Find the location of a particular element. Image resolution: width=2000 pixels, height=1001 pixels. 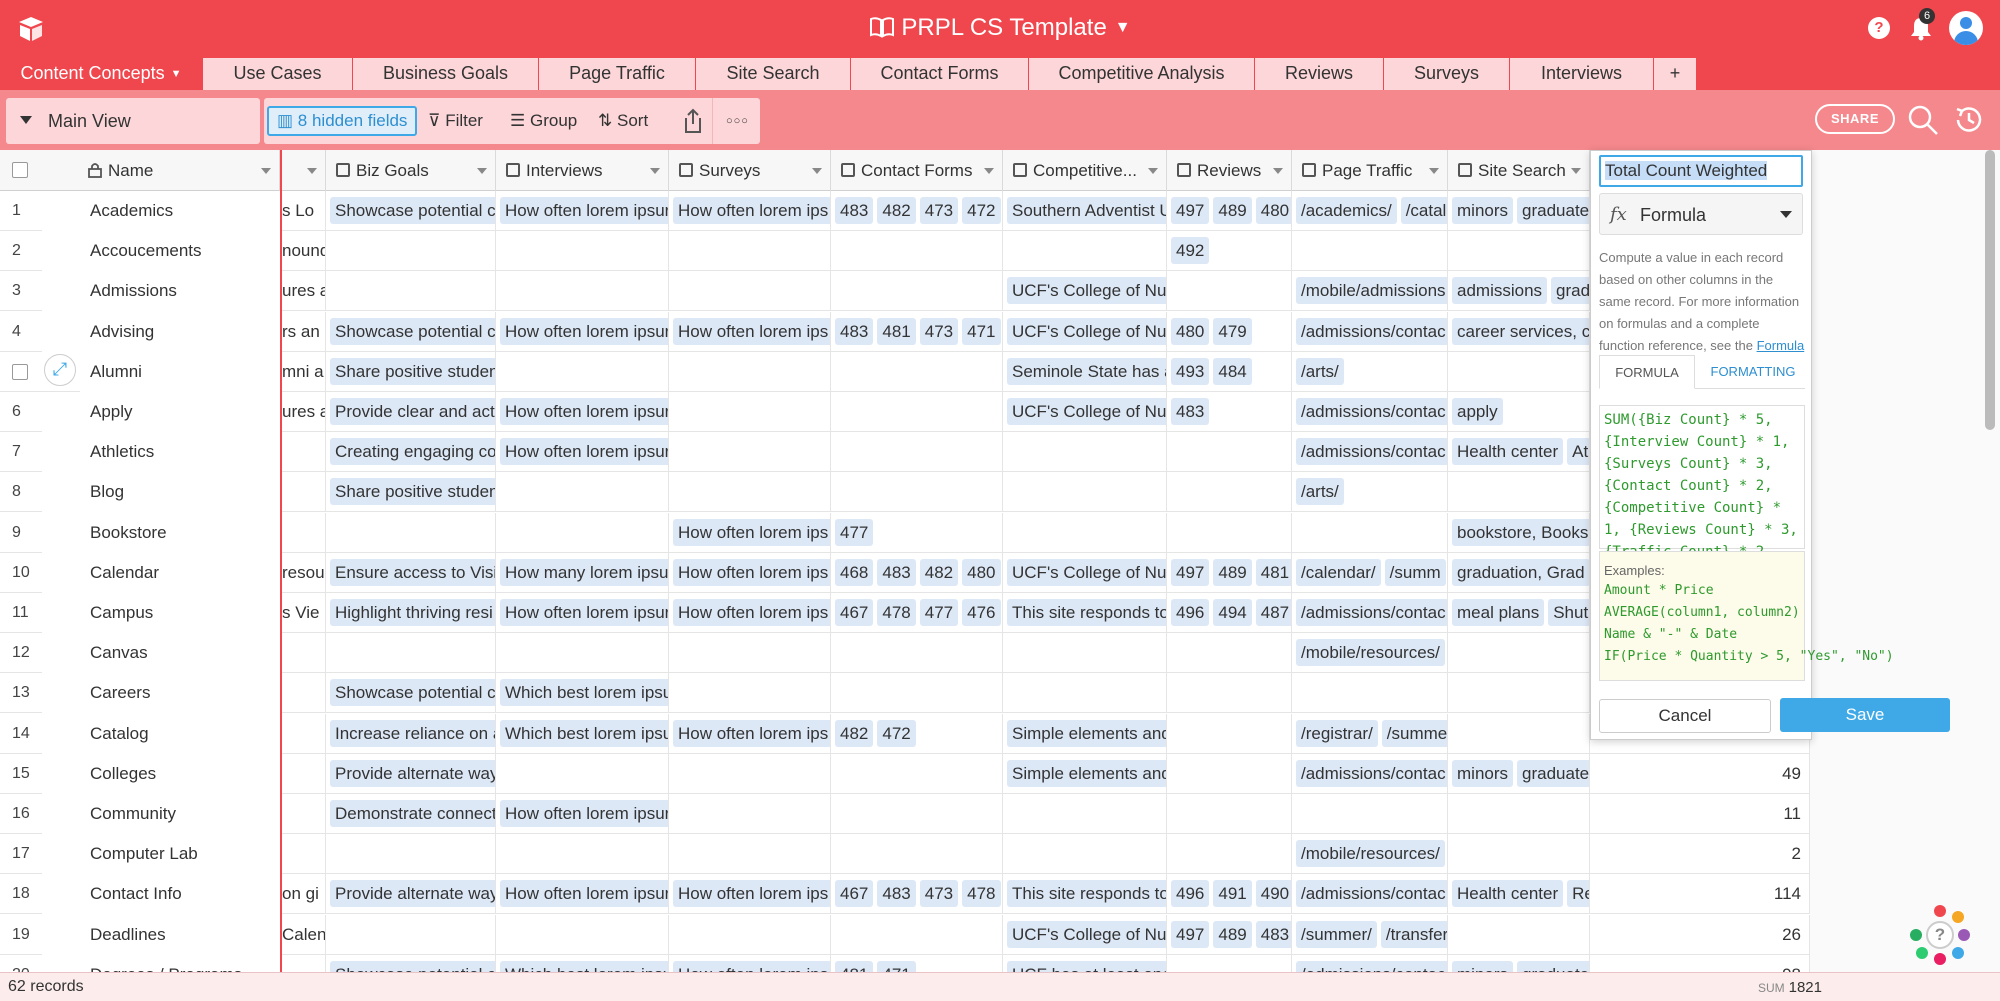

table-row: 17 Computer Lab/mobile/resources/2 is located at coordinates (905, 854).